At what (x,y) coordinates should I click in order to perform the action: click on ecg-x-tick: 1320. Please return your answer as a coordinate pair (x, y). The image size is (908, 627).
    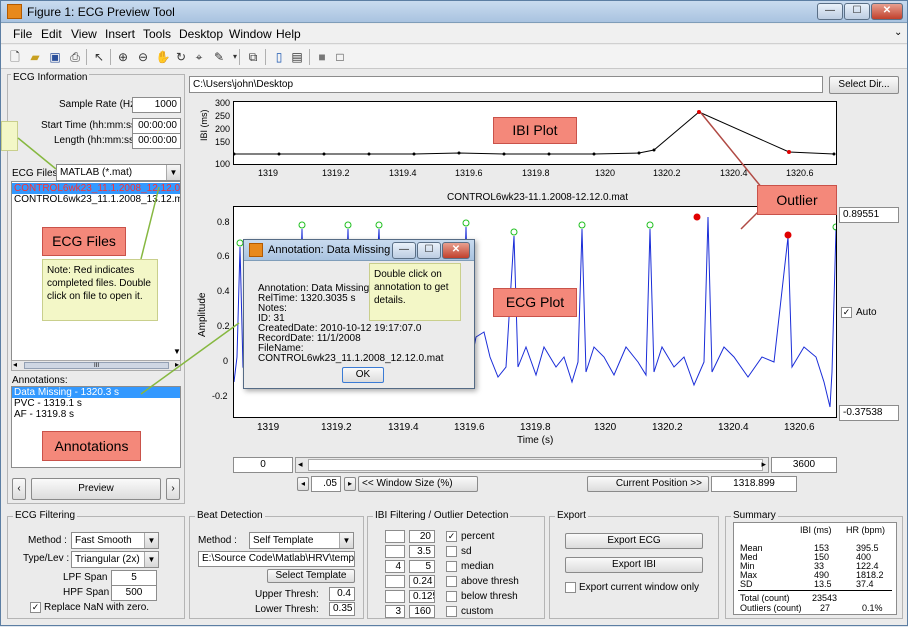
    Looking at the image, I should click on (605, 427).